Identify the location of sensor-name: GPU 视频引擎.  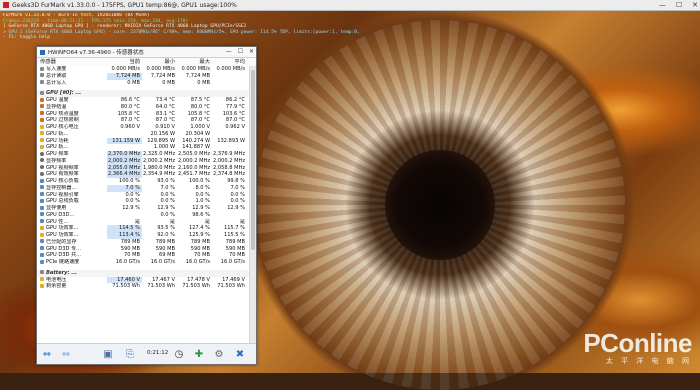
(62, 194).